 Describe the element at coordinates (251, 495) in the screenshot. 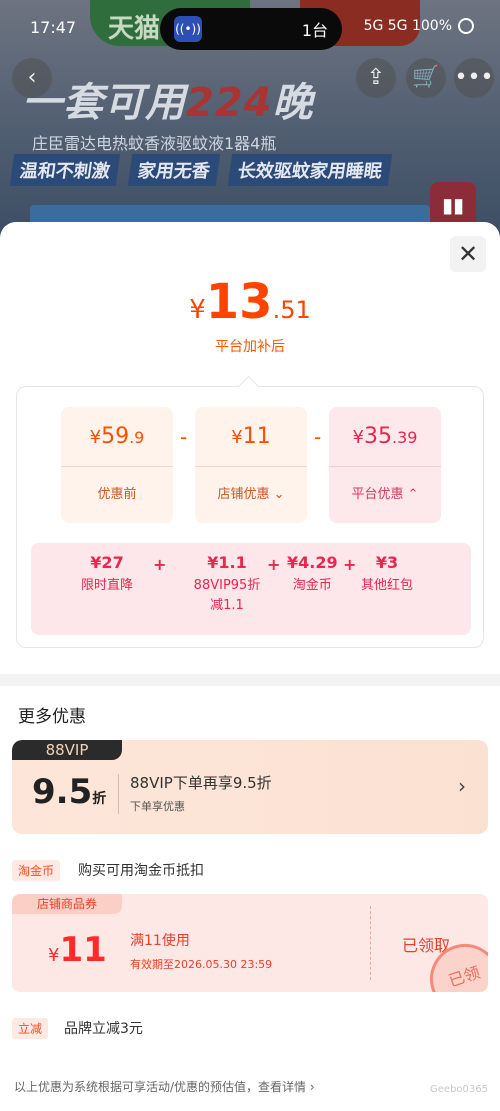

I see `store-discount-toggle: 店铺优惠 ⌄` at that location.